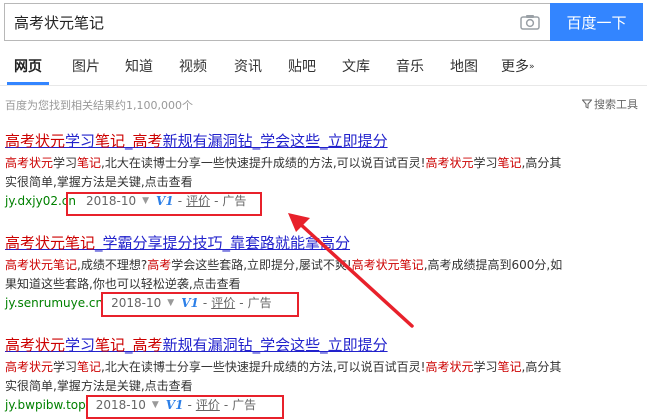  I want to click on active-tab-indicator, so click(28, 83).